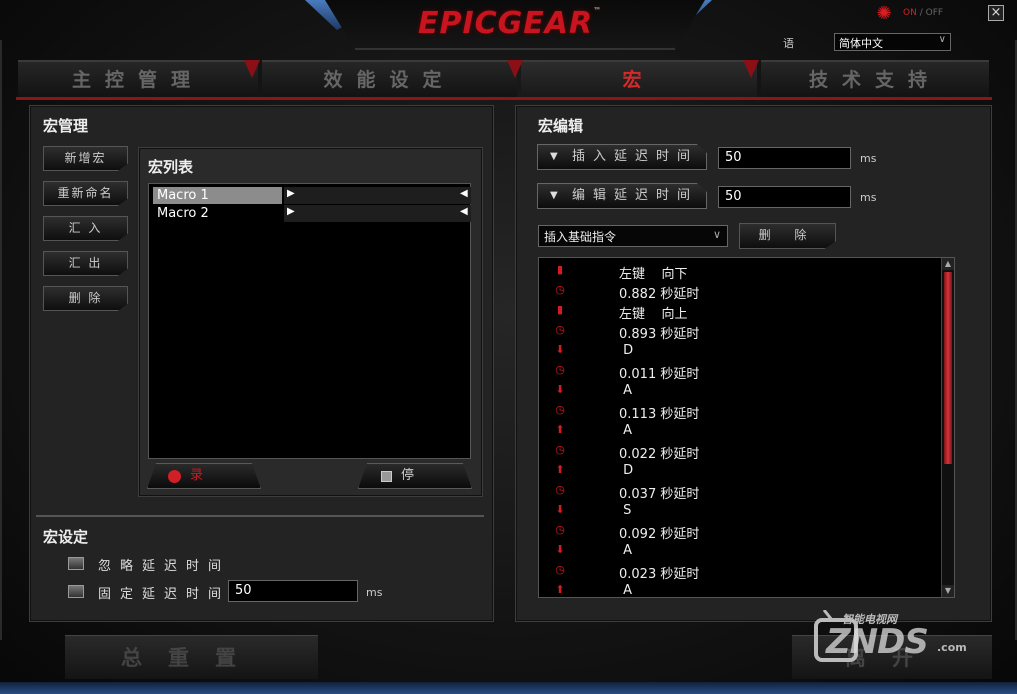 This screenshot has width=1017, height=694. What do you see at coordinates (191, 657) in the screenshot?
I see `reset-all-button: 总重置` at bounding box center [191, 657].